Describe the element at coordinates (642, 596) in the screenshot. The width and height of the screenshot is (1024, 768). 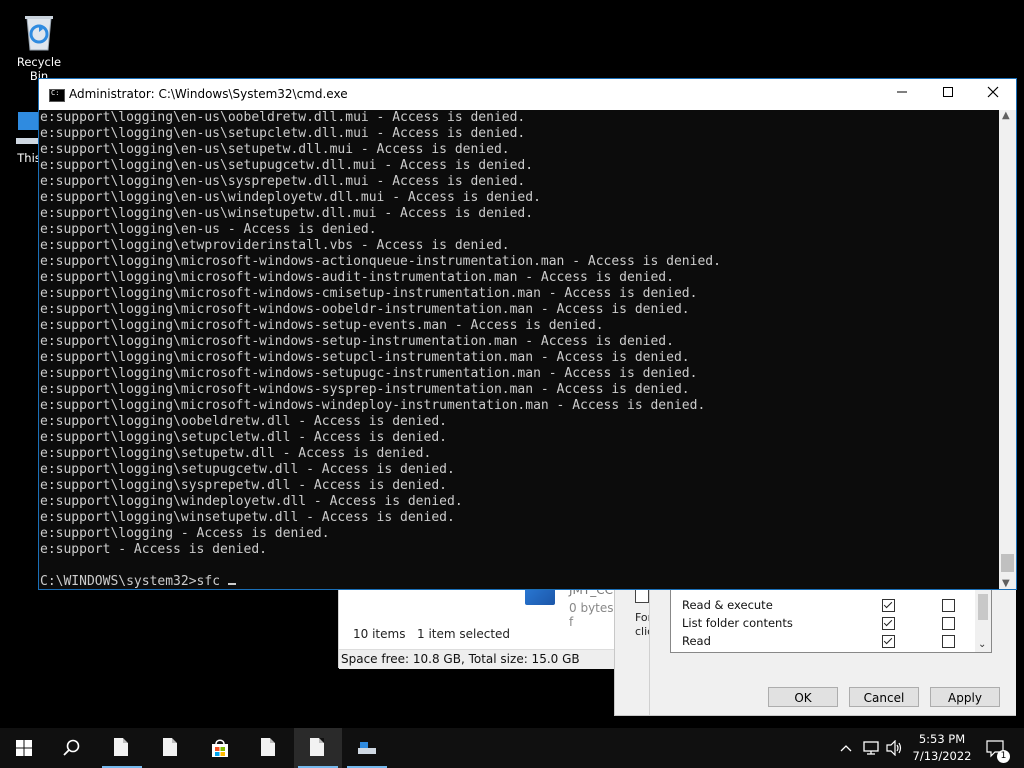
I see `dialog-checkbox` at that location.